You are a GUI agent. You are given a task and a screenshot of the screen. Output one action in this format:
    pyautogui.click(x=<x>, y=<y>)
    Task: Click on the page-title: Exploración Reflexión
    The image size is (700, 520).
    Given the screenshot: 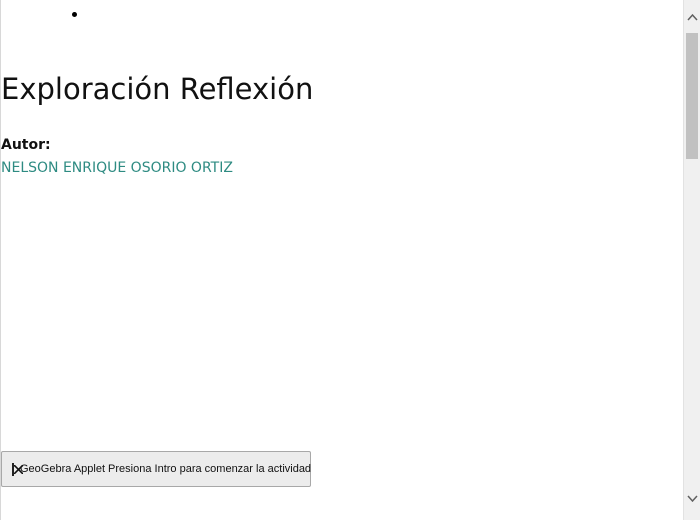 What is the action you would take?
    pyautogui.click(x=157, y=89)
    